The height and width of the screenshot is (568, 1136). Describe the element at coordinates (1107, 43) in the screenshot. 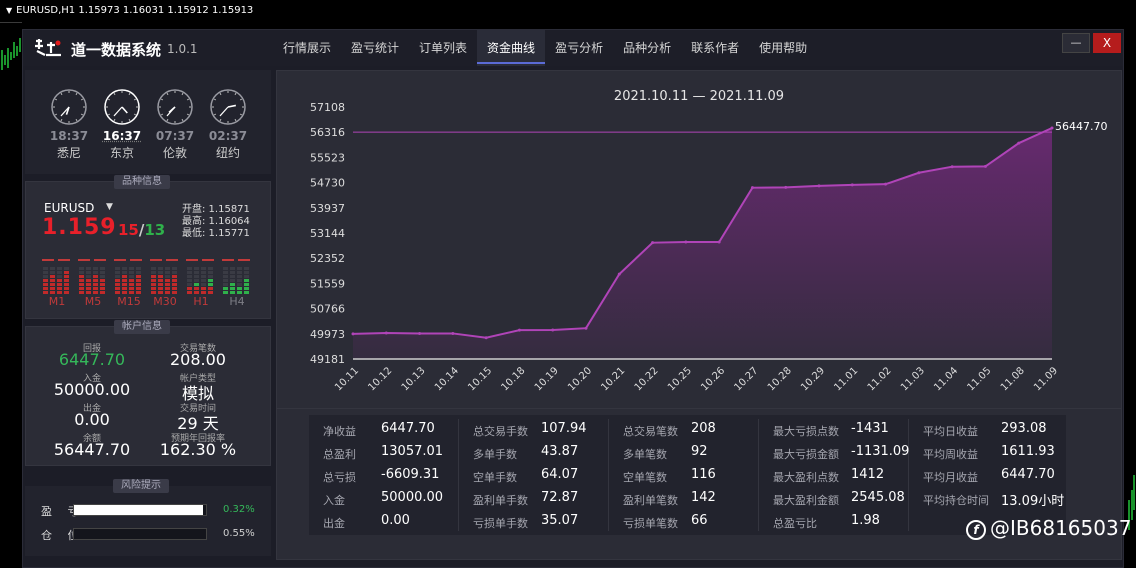

I see `close-button: X` at that location.